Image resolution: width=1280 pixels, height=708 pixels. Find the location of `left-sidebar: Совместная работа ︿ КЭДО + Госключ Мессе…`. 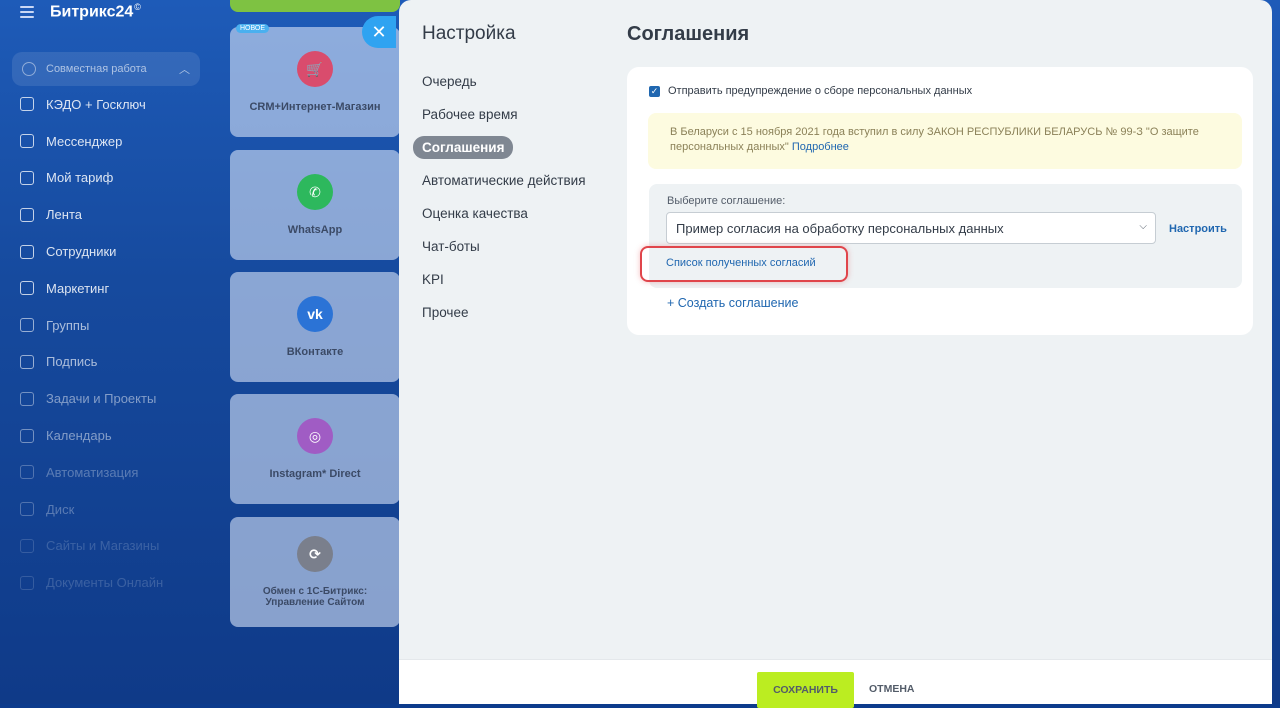

left-sidebar: Совместная работа ︿ КЭДО + Госключ Мессе… is located at coordinates (106, 326).